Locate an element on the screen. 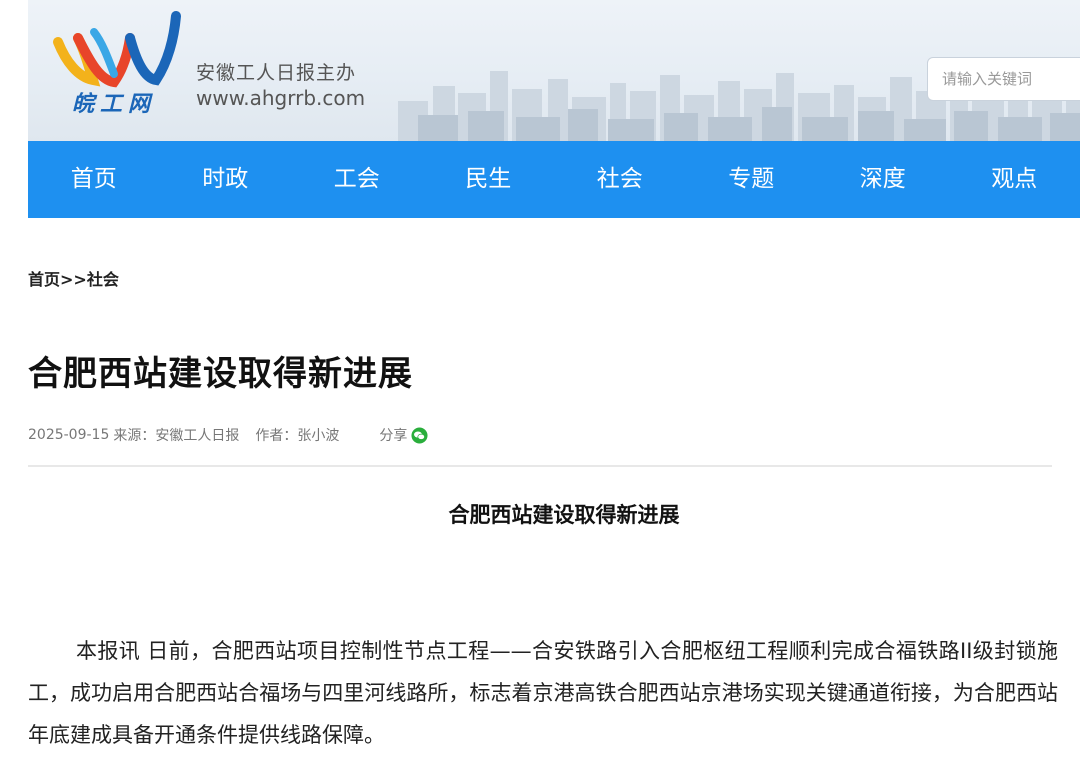  breadcrumb: 首页>>社会 is located at coordinates (73, 278).